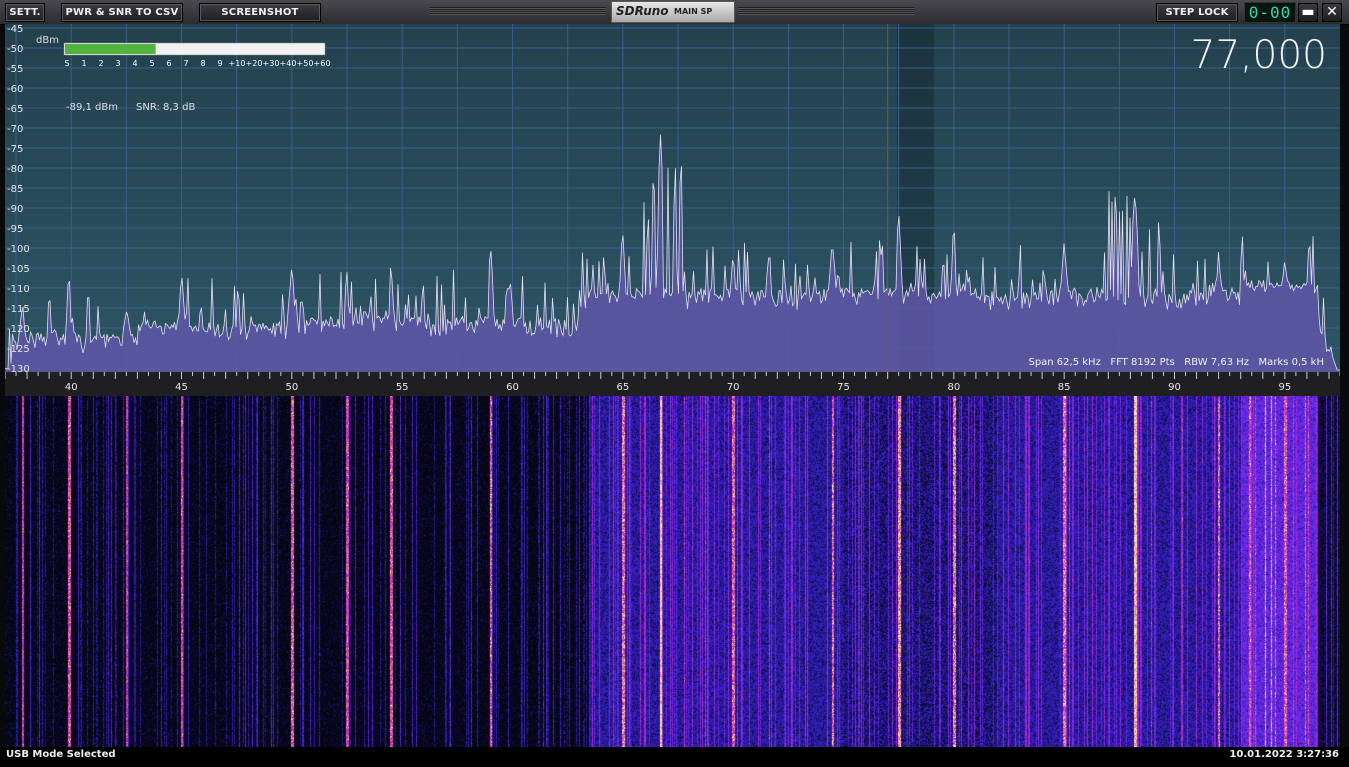  I want to click on smeter-tick: 3, so click(117, 63).